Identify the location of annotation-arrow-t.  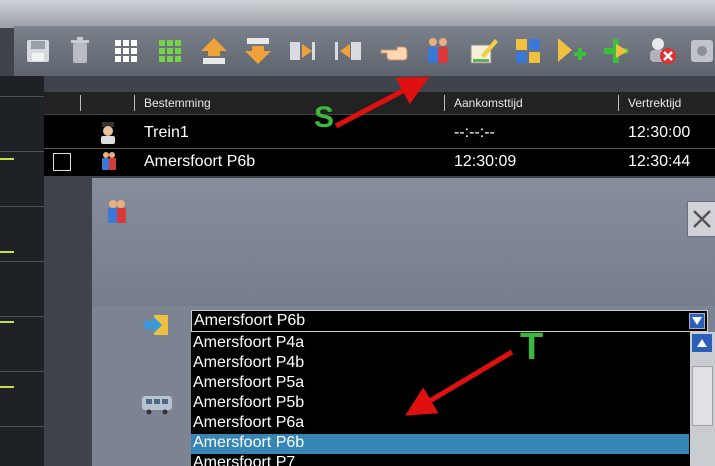
(459, 382).